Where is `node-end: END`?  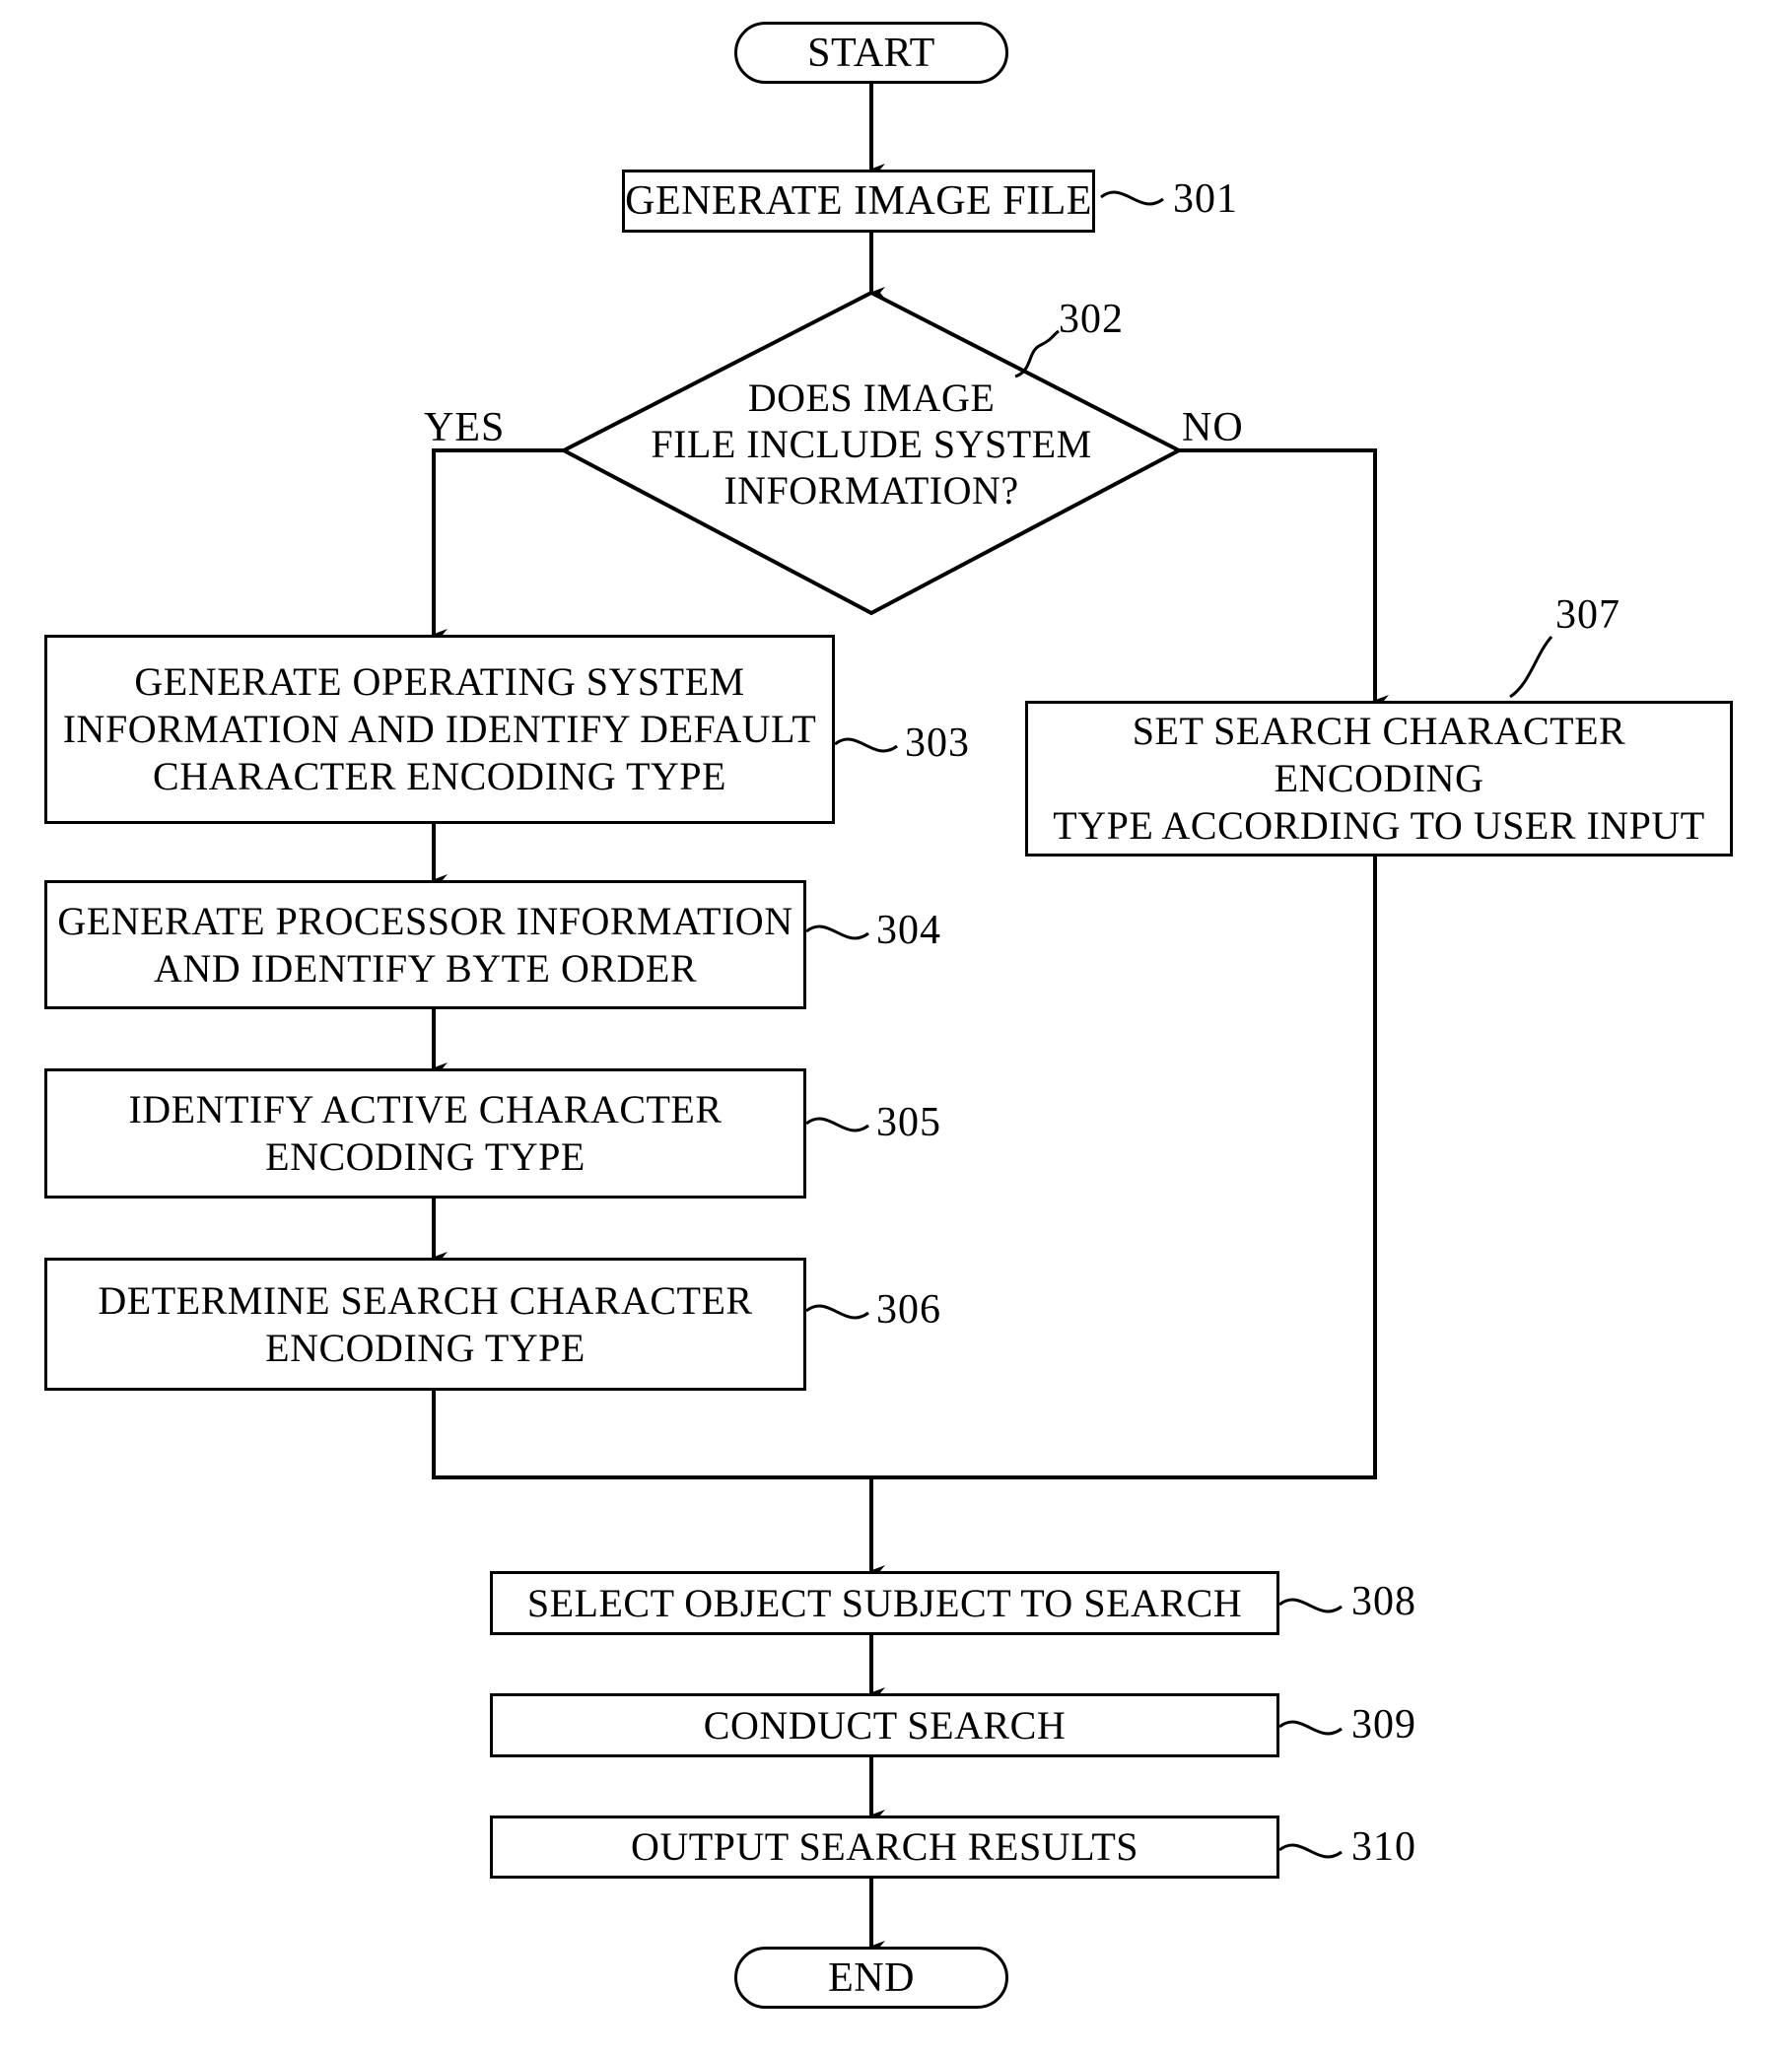 node-end: END is located at coordinates (871, 1978).